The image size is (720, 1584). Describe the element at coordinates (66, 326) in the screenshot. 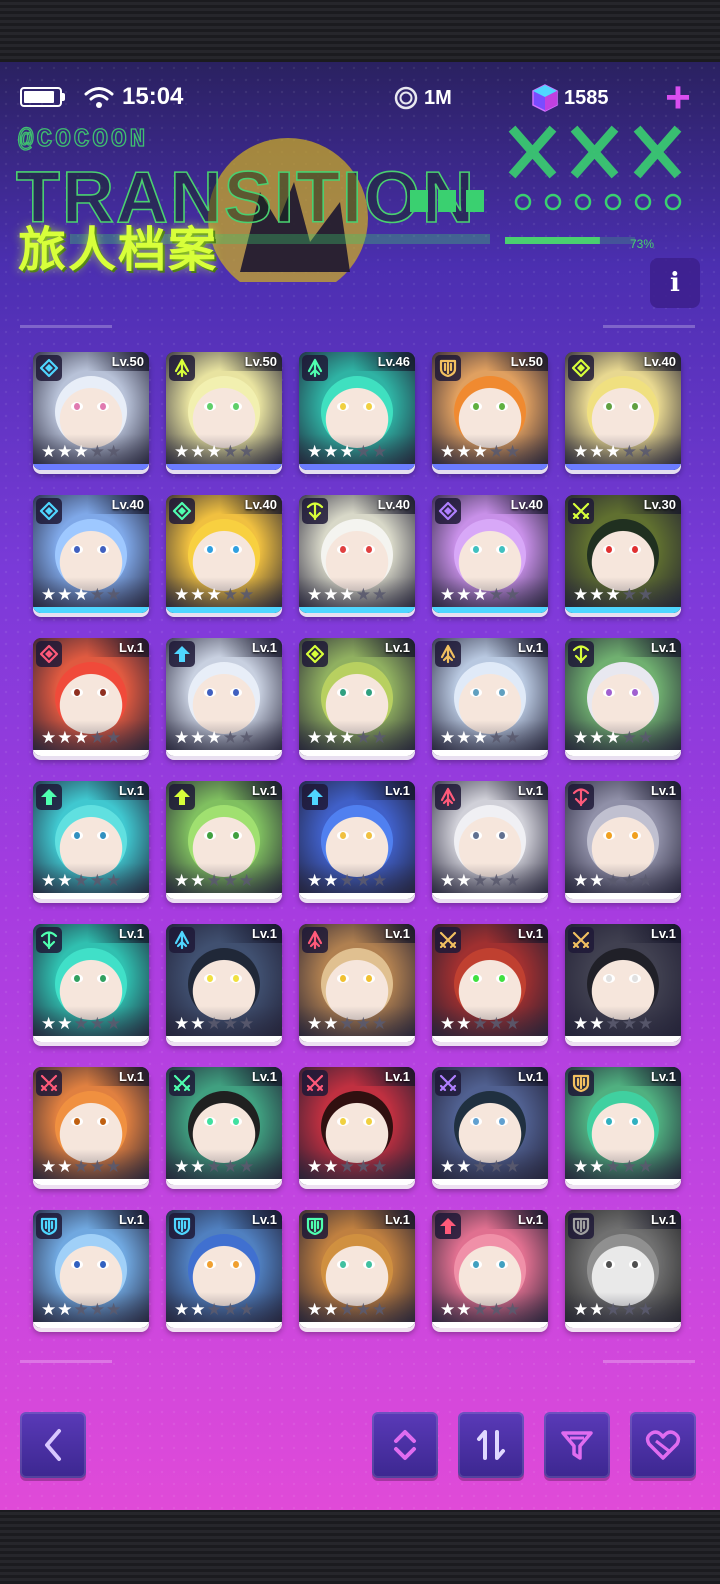

I see `divider-top-left` at that location.